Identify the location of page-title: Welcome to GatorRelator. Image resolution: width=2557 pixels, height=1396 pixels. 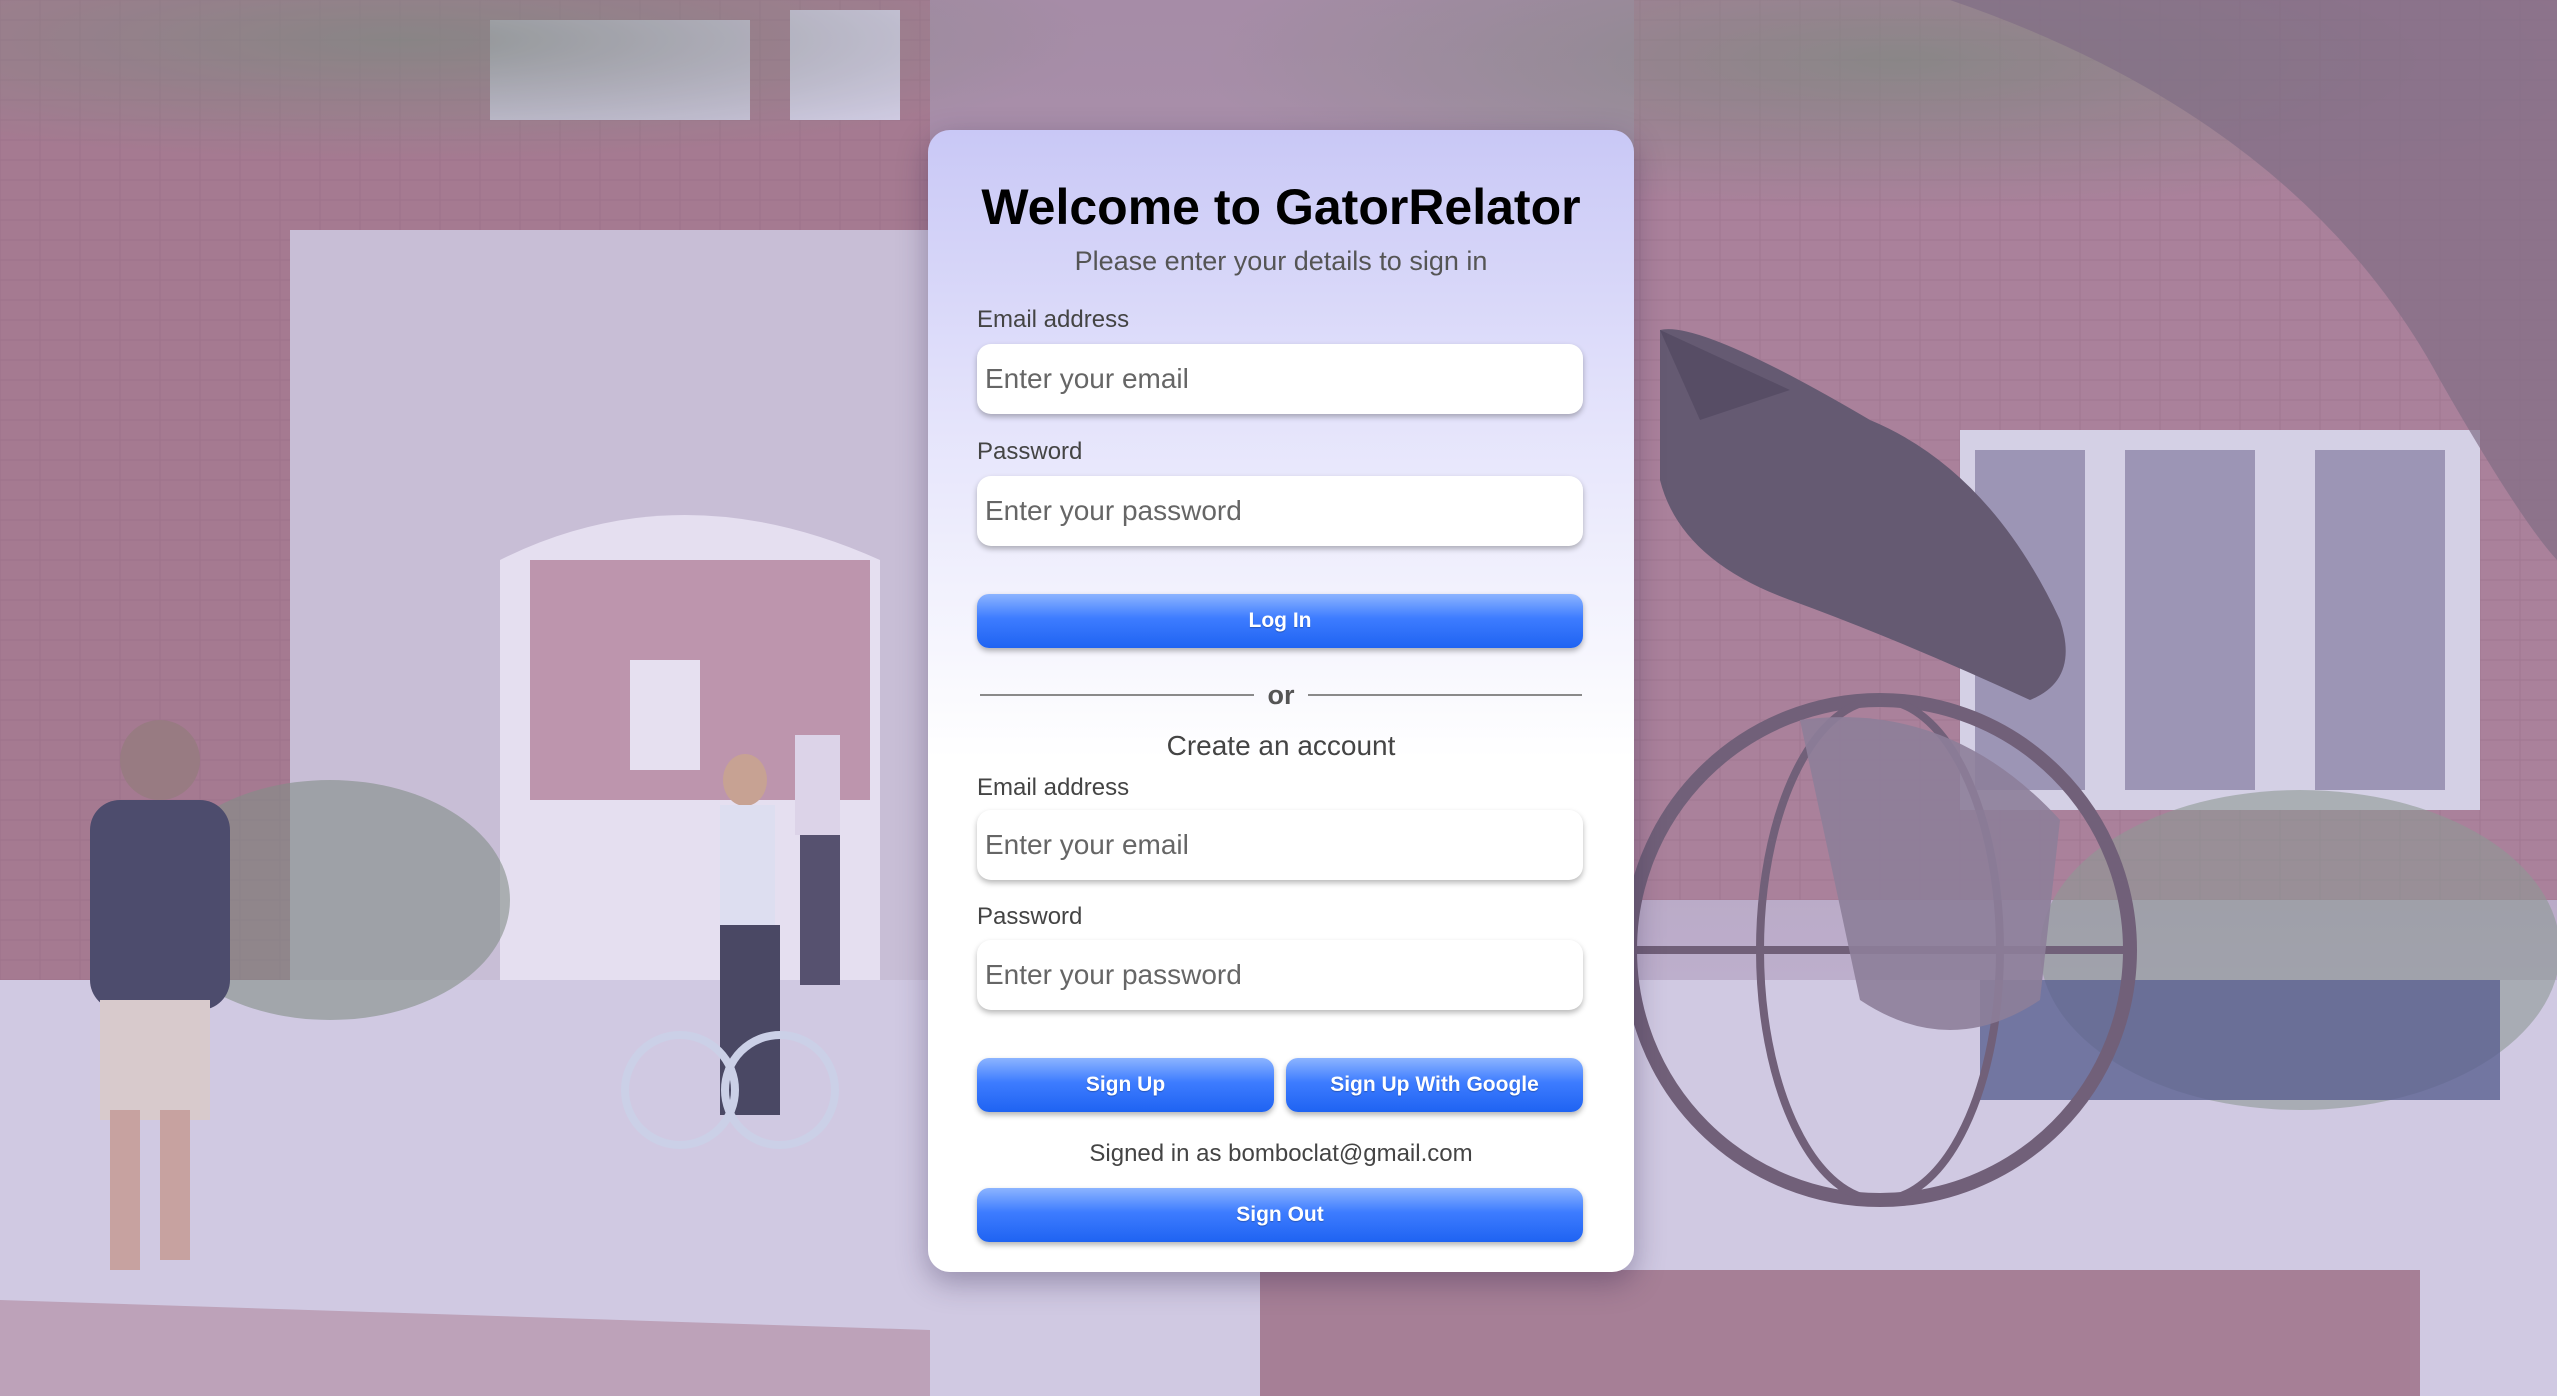
(1281, 207).